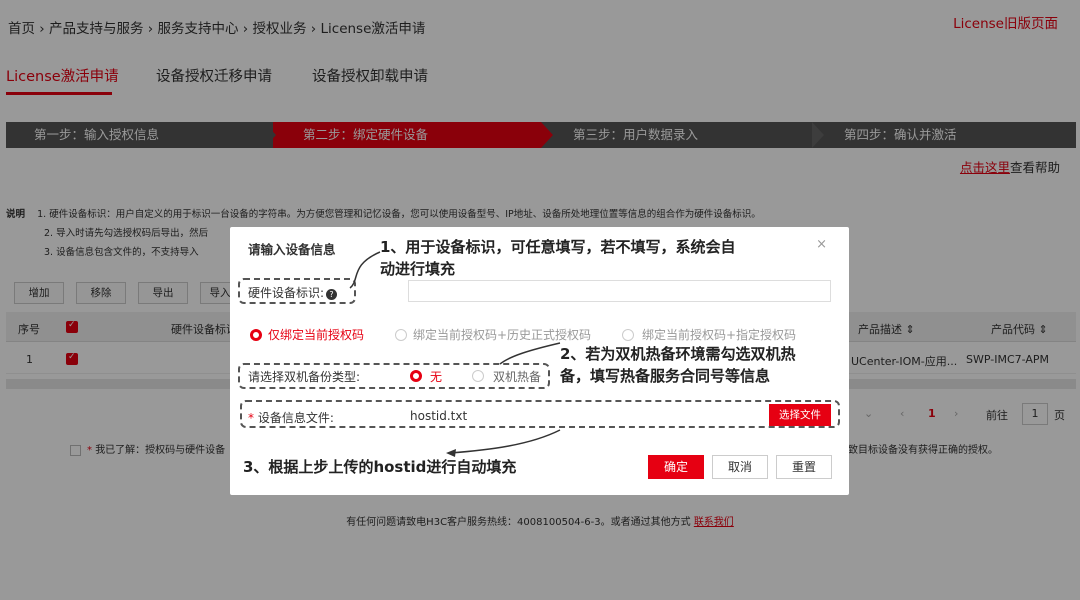 The height and width of the screenshot is (600, 1080). What do you see at coordinates (665, 376) in the screenshot?
I see `annotation-2-line2: 备，填写热备服务合同号等信息` at bounding box center [665, 376].